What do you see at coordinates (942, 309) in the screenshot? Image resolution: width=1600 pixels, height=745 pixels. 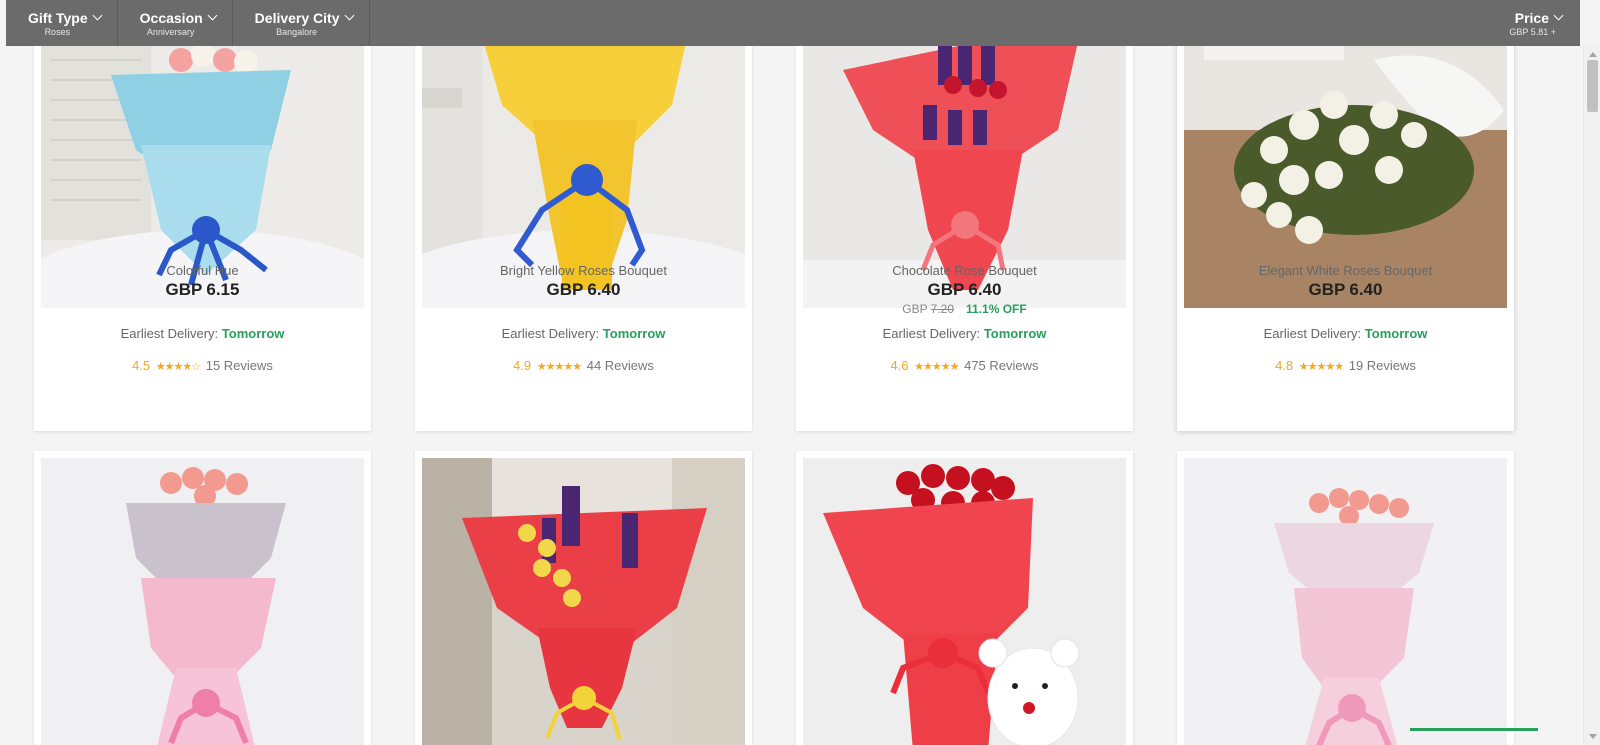 I see `old-price: 7.20` at bounding box center [942, 309].